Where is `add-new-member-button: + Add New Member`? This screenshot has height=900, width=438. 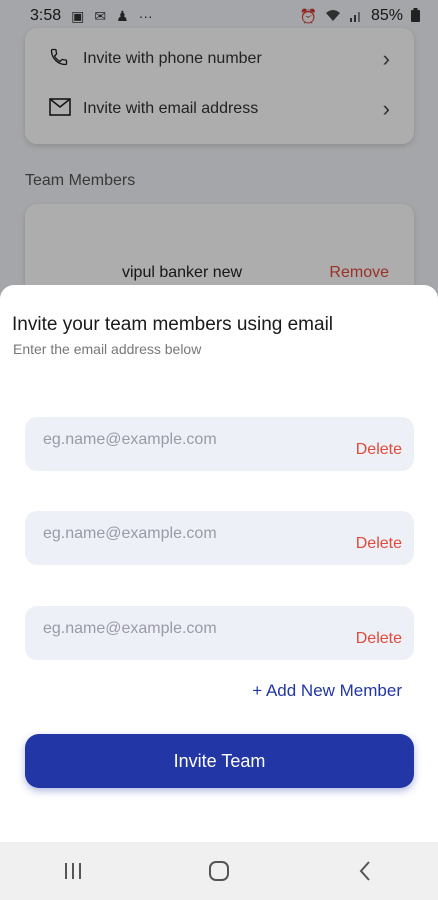
add-new-member-button: + Add New Member is located at coordinates (327, 691).